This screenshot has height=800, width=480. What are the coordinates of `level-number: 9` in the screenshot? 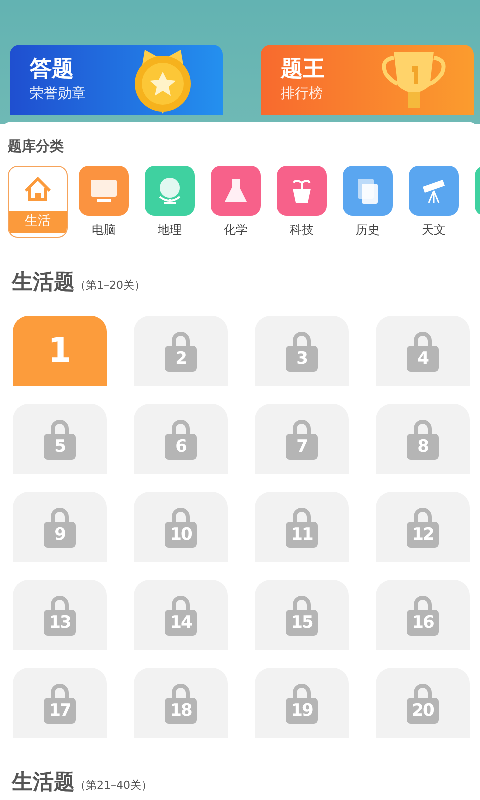 It's located at (60, 535).